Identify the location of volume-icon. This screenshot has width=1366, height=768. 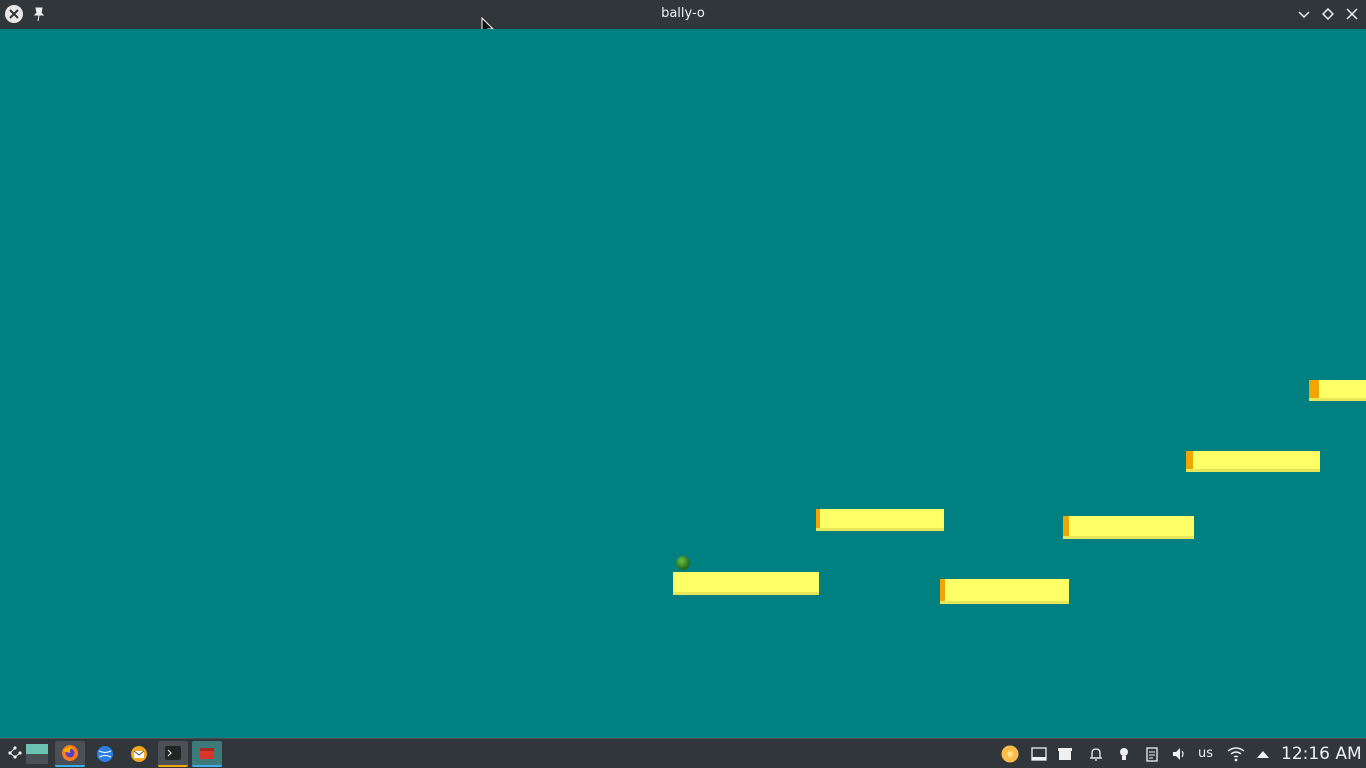
(1179, 754).